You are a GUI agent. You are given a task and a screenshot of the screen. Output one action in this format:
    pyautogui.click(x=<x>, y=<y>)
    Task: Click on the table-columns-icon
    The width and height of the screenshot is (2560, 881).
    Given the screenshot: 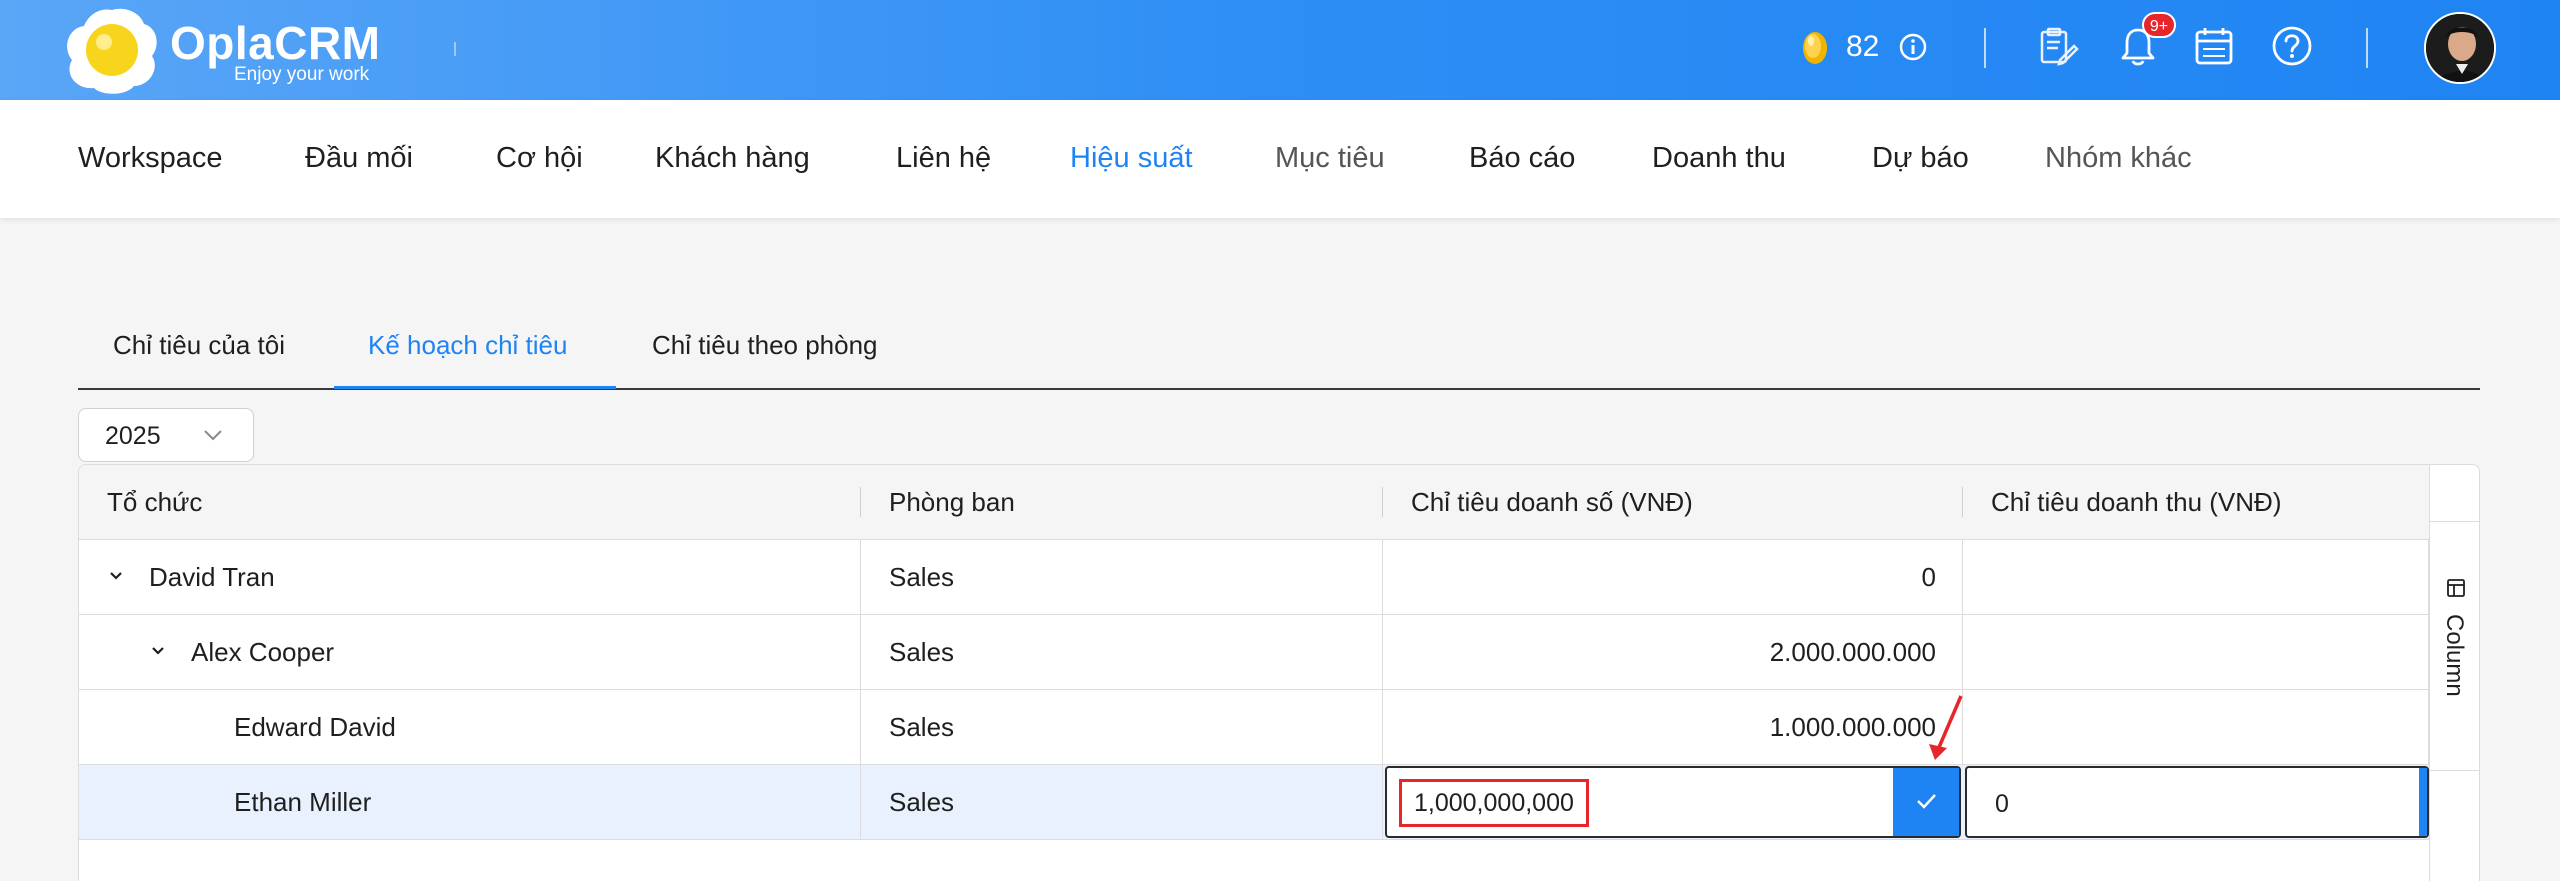 What is the action you would take?
    pyautogui.click(x=2456, y=588)
    